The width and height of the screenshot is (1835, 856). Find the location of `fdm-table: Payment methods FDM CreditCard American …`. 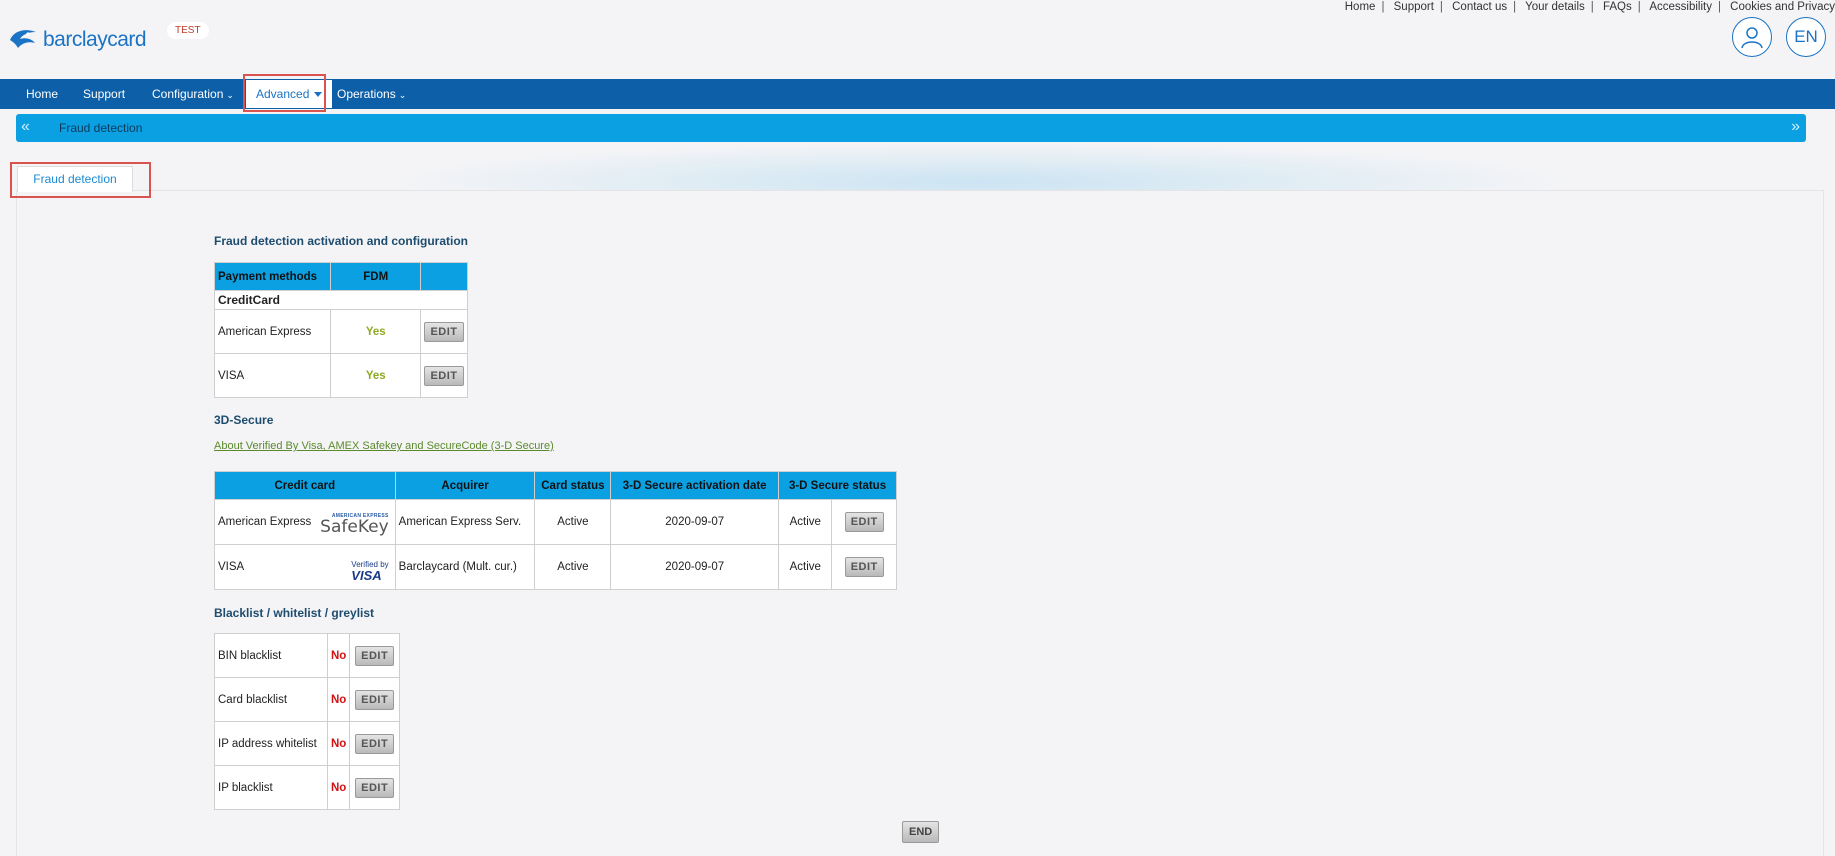

fdm-table: Payment methods FDM CreditCard American … is located at coordinates (340, 330).